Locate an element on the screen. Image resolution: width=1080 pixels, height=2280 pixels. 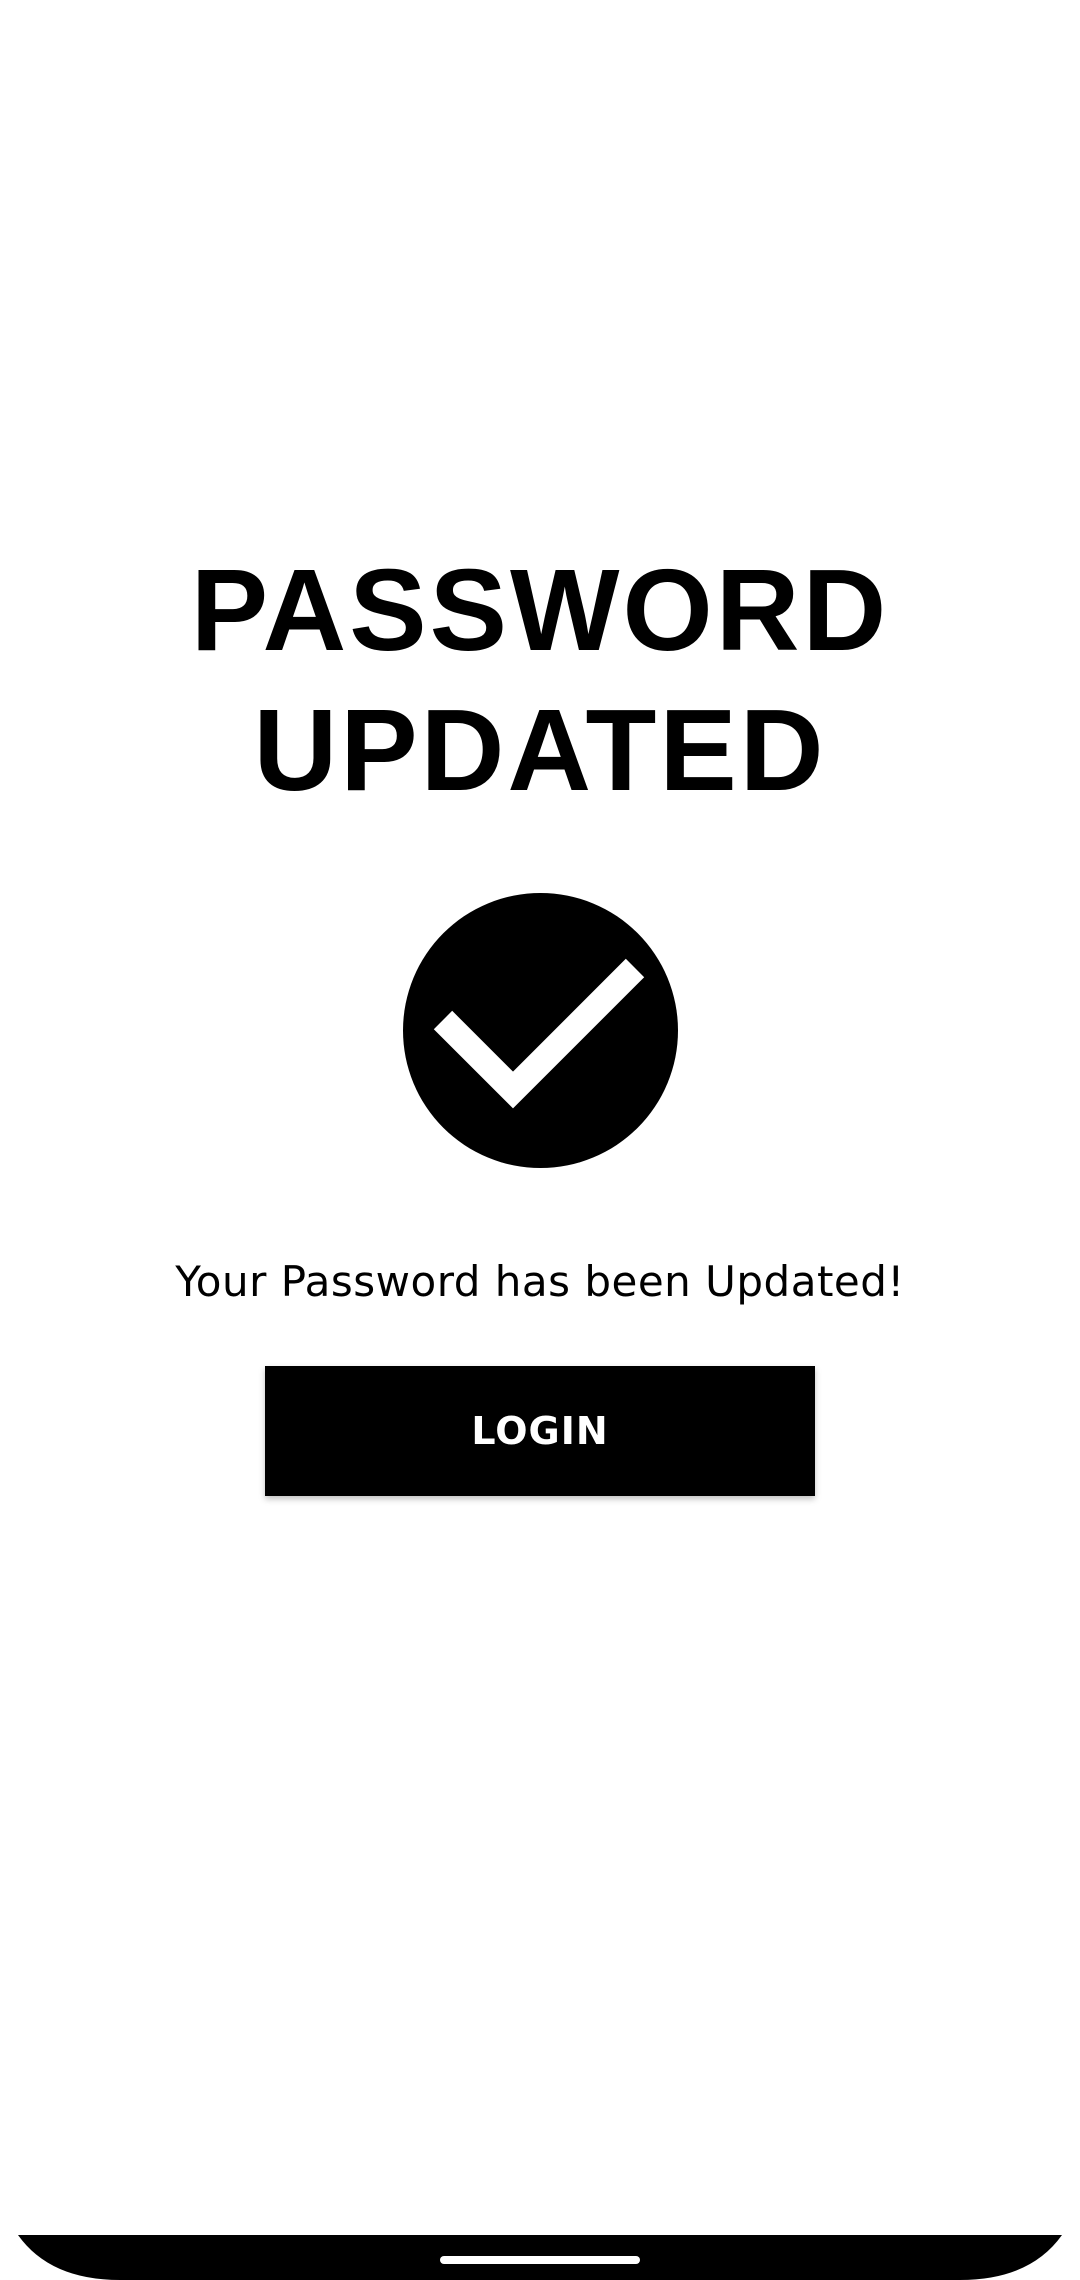
title-line-2: UPDATED is located at coordinates (540, 750).